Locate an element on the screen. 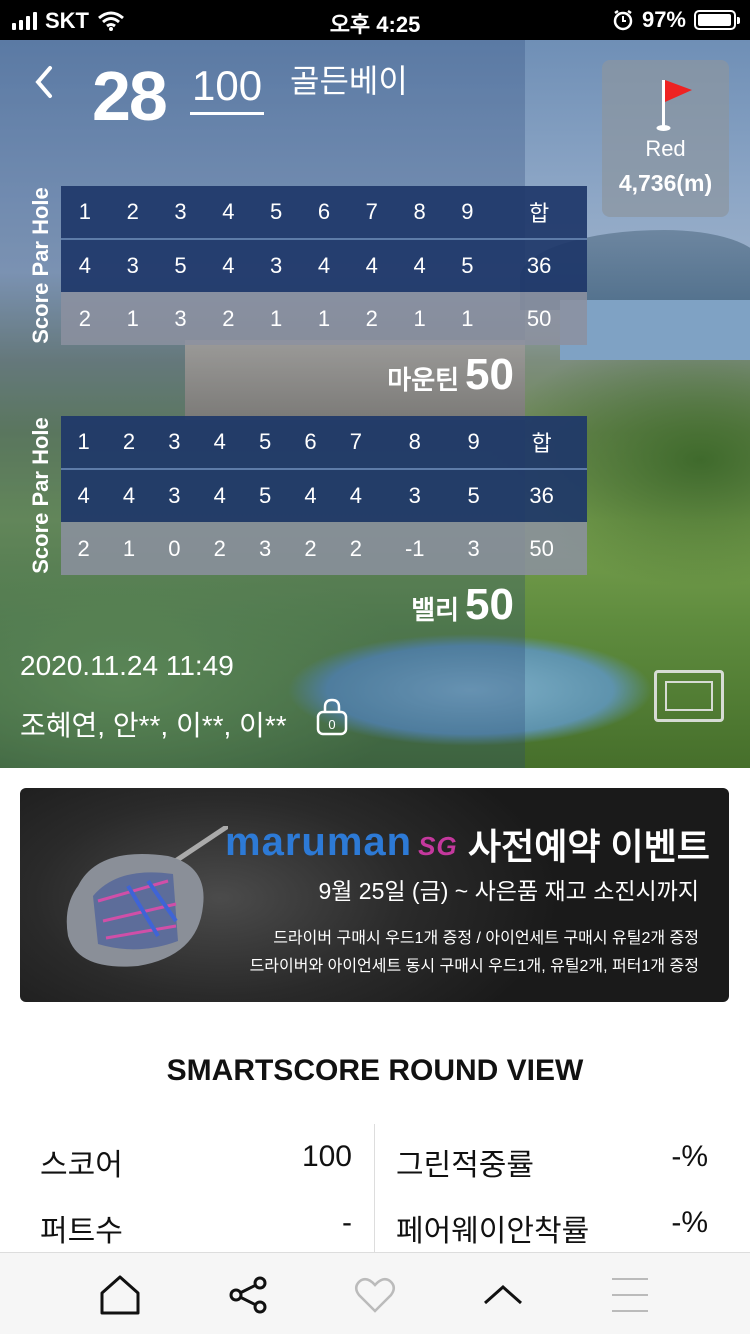 This screenshot has width=750, height=1334. score-row: 2 1 3 2 1 1 2 1 1 50 is located at coordinates (324, 318).